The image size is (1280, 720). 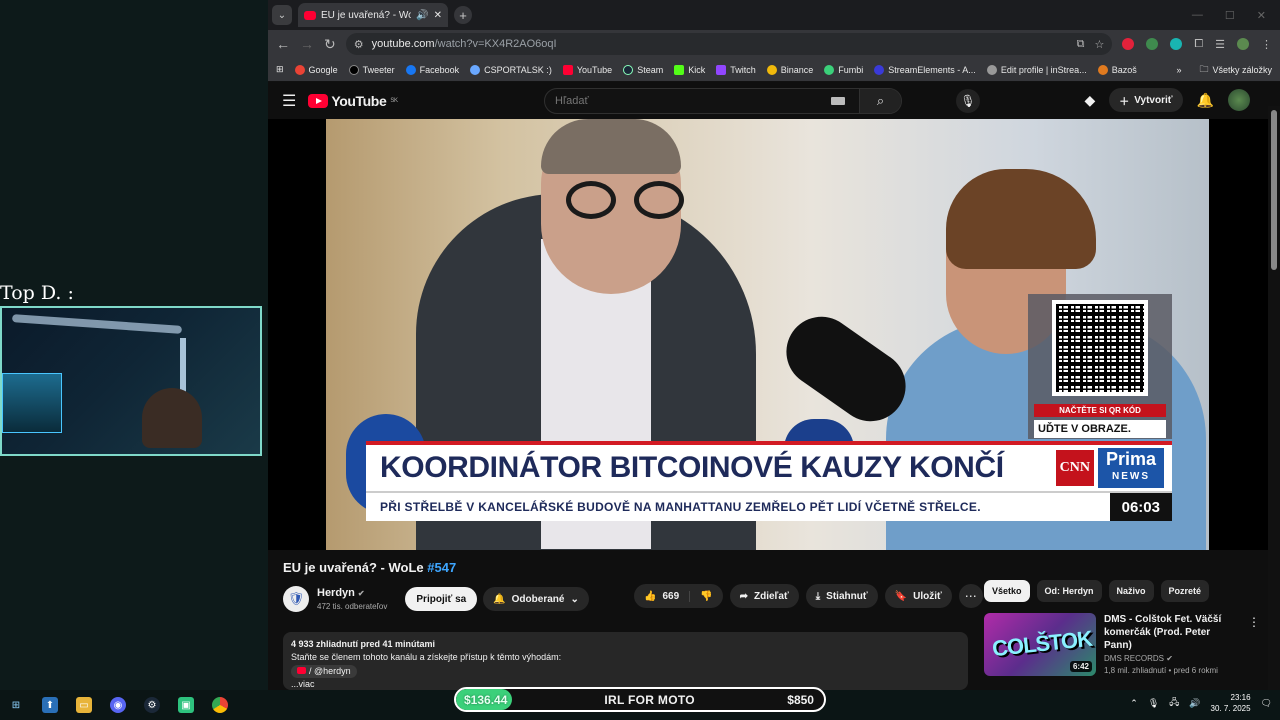 What do you see at coordinates (1205, 100) in the screenshot?
I see `notifications-bell-icon: 🔔` at bounding box center [1205, 100].